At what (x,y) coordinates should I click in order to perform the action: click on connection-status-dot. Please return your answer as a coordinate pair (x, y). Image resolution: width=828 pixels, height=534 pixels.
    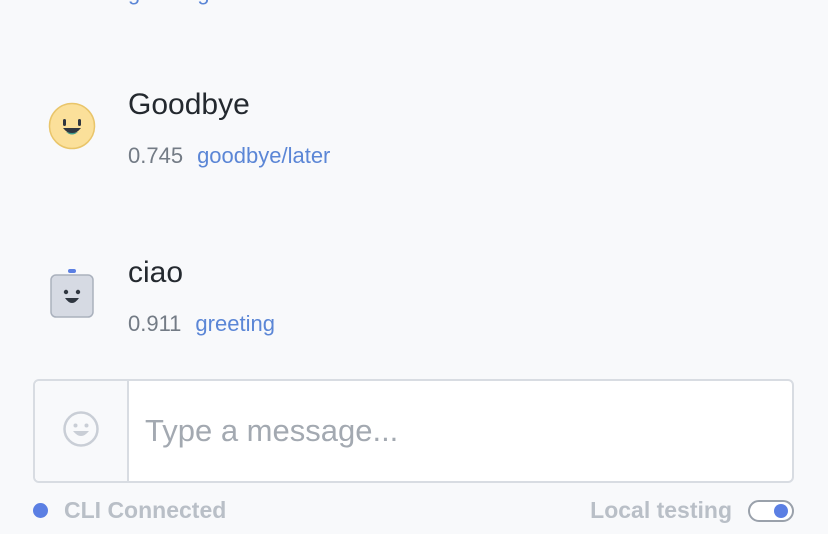
    Looking at the image, I should click on (40, 510).